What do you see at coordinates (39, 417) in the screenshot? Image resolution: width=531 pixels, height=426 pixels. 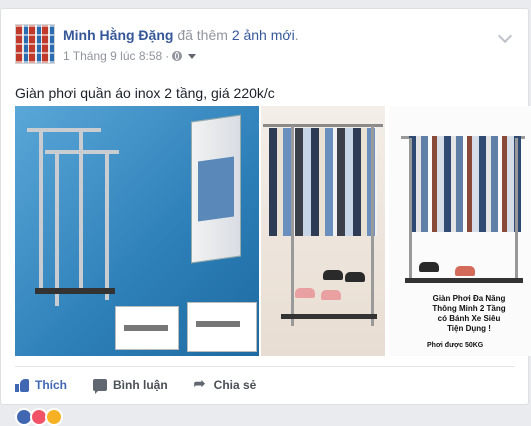 I see `reaction-icons` at bounding box center [39, 417].